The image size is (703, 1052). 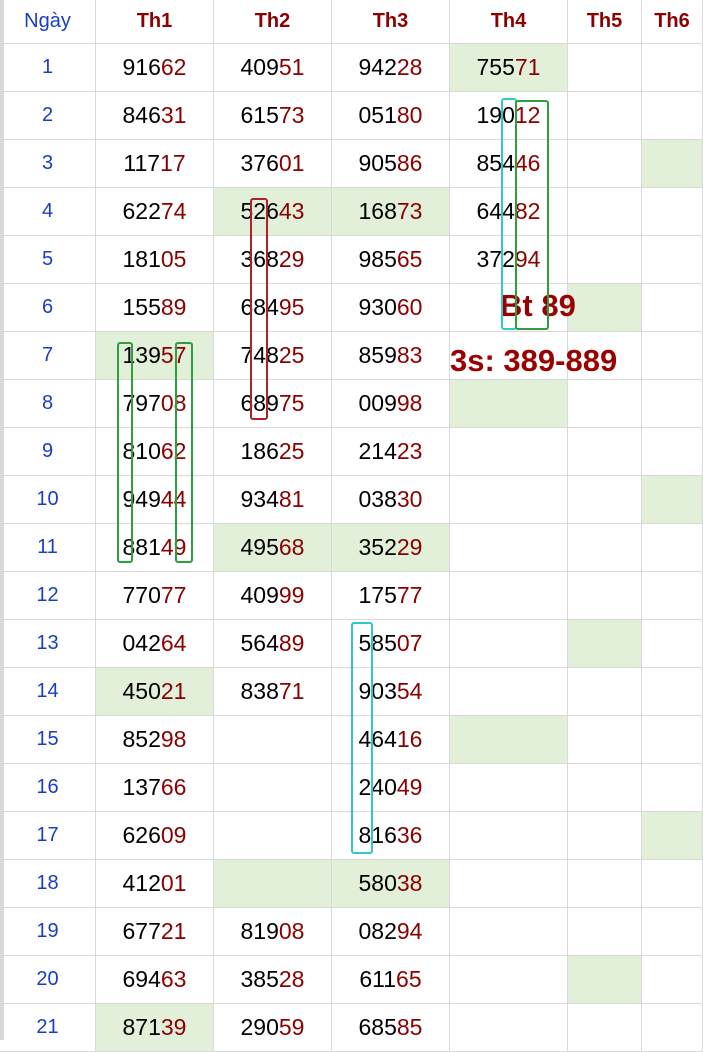 What do you see at coordinates (155, 22) in the screenshot?
I see `header-th1: Th1` at bounding box center [155, 22].